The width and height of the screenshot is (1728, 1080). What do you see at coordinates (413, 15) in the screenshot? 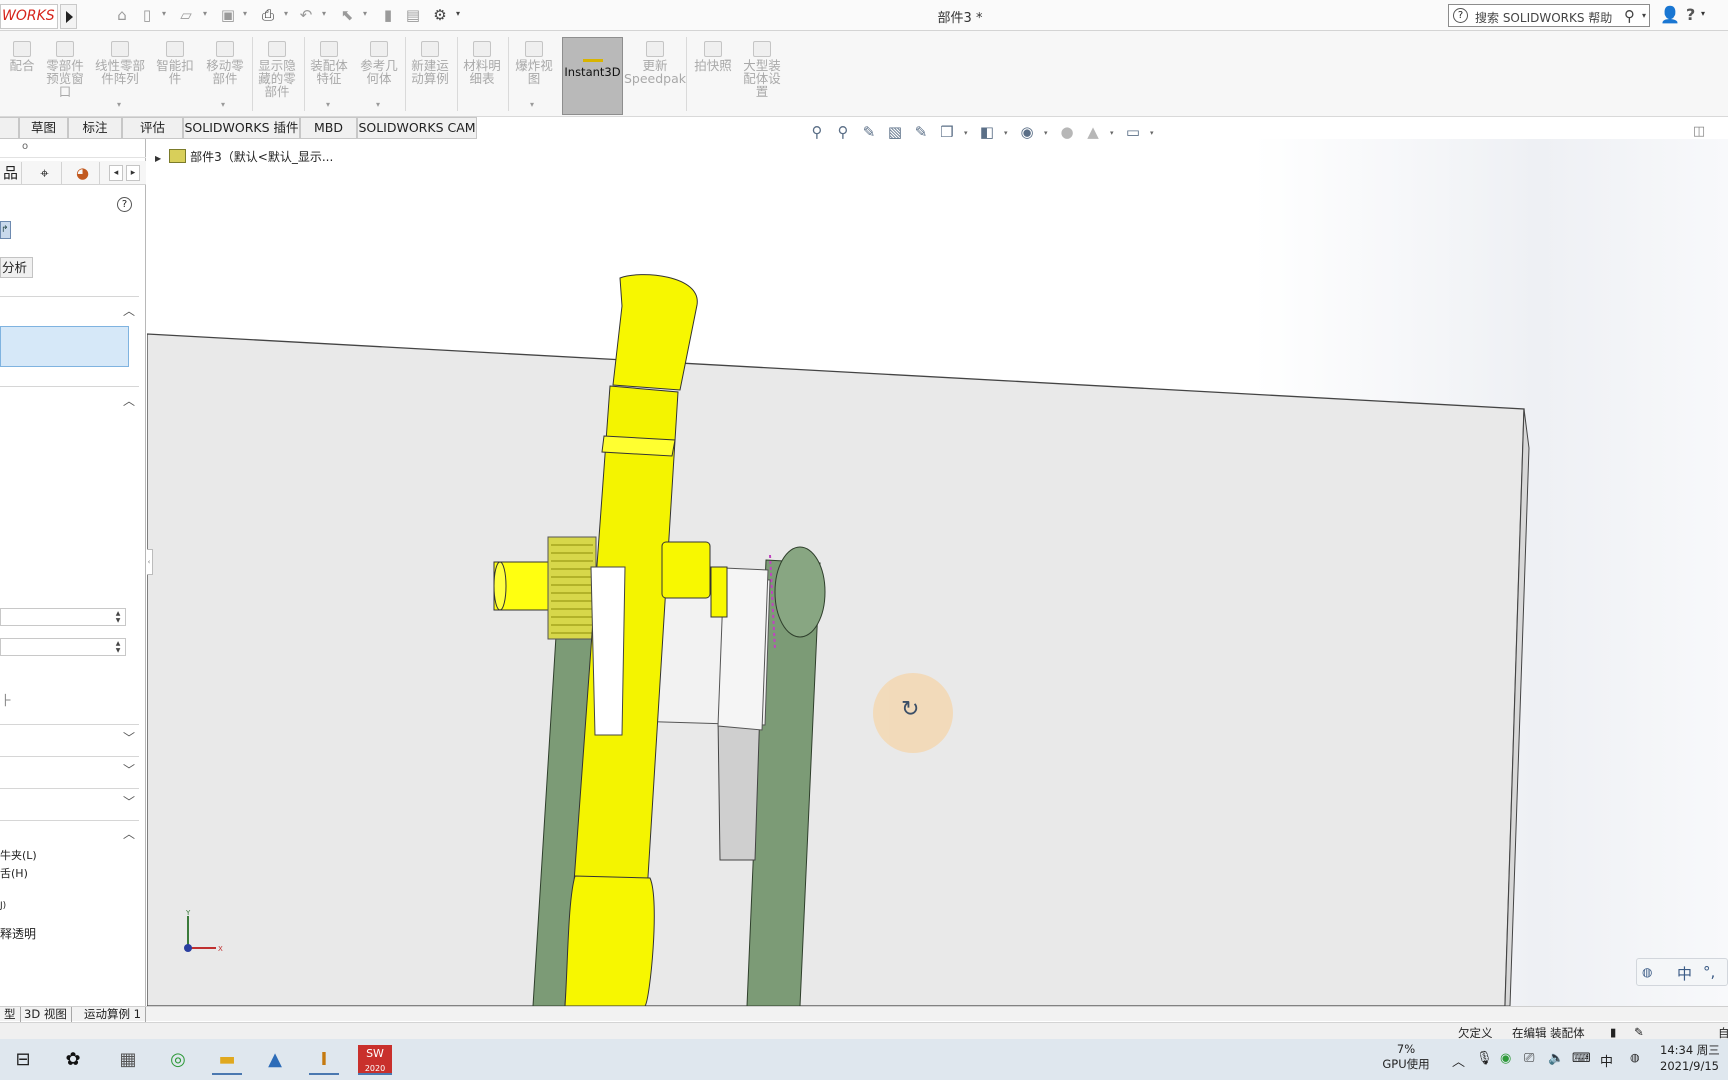
I see `file-properties-icon: ▤` at bounding box center [413, 15].